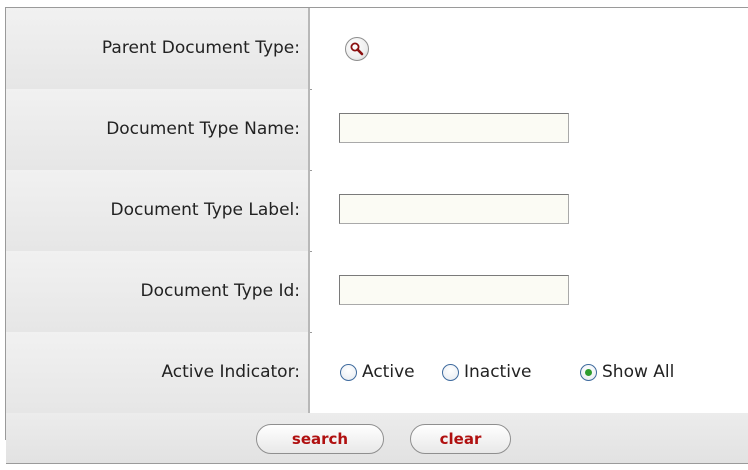 The width and height of the screenshot is (748, 470). What do you see at coordinates (388, 372) in the screenshot?
I see `radio-active-label: Active` at bounding box center [388, 372].